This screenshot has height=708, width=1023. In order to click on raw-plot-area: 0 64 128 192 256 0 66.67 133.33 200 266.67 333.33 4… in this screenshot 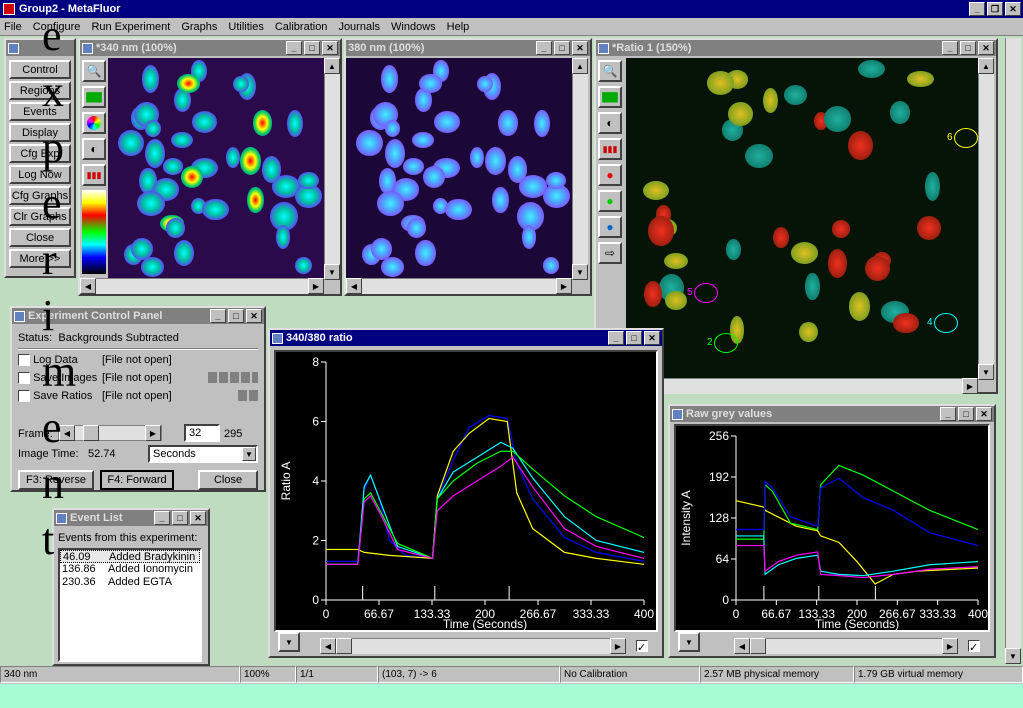, I will do `click(832, 528)`.